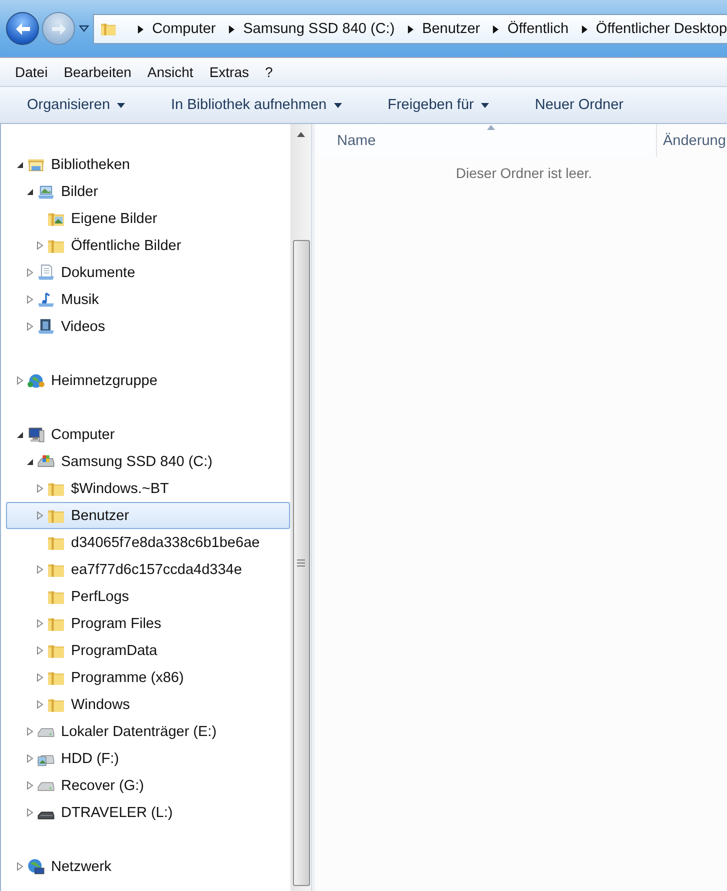 The width and height of the screenshot is (727, 891). What do you see at coordinates (691, 140) in the screenshot?
I see `column-header: Änderung` at bounding box center [691, 140].